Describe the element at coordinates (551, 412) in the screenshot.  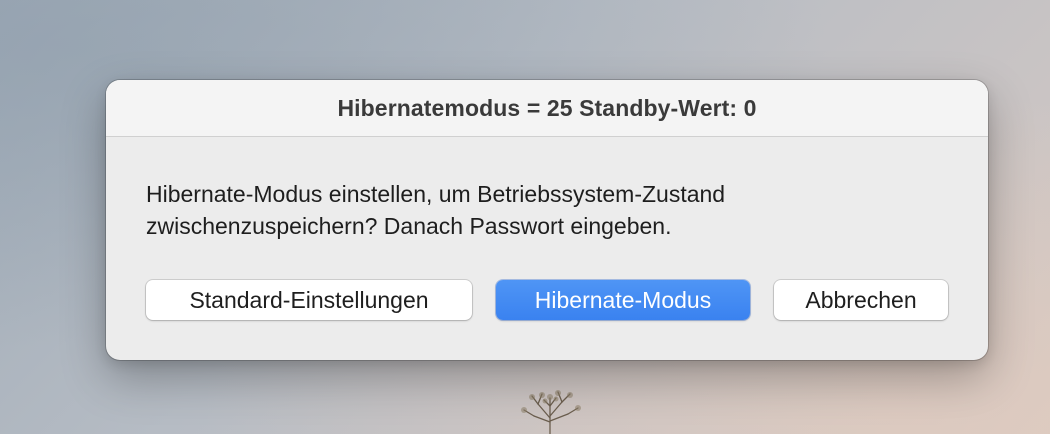
I see `wallpaper-tree-image` at that location.